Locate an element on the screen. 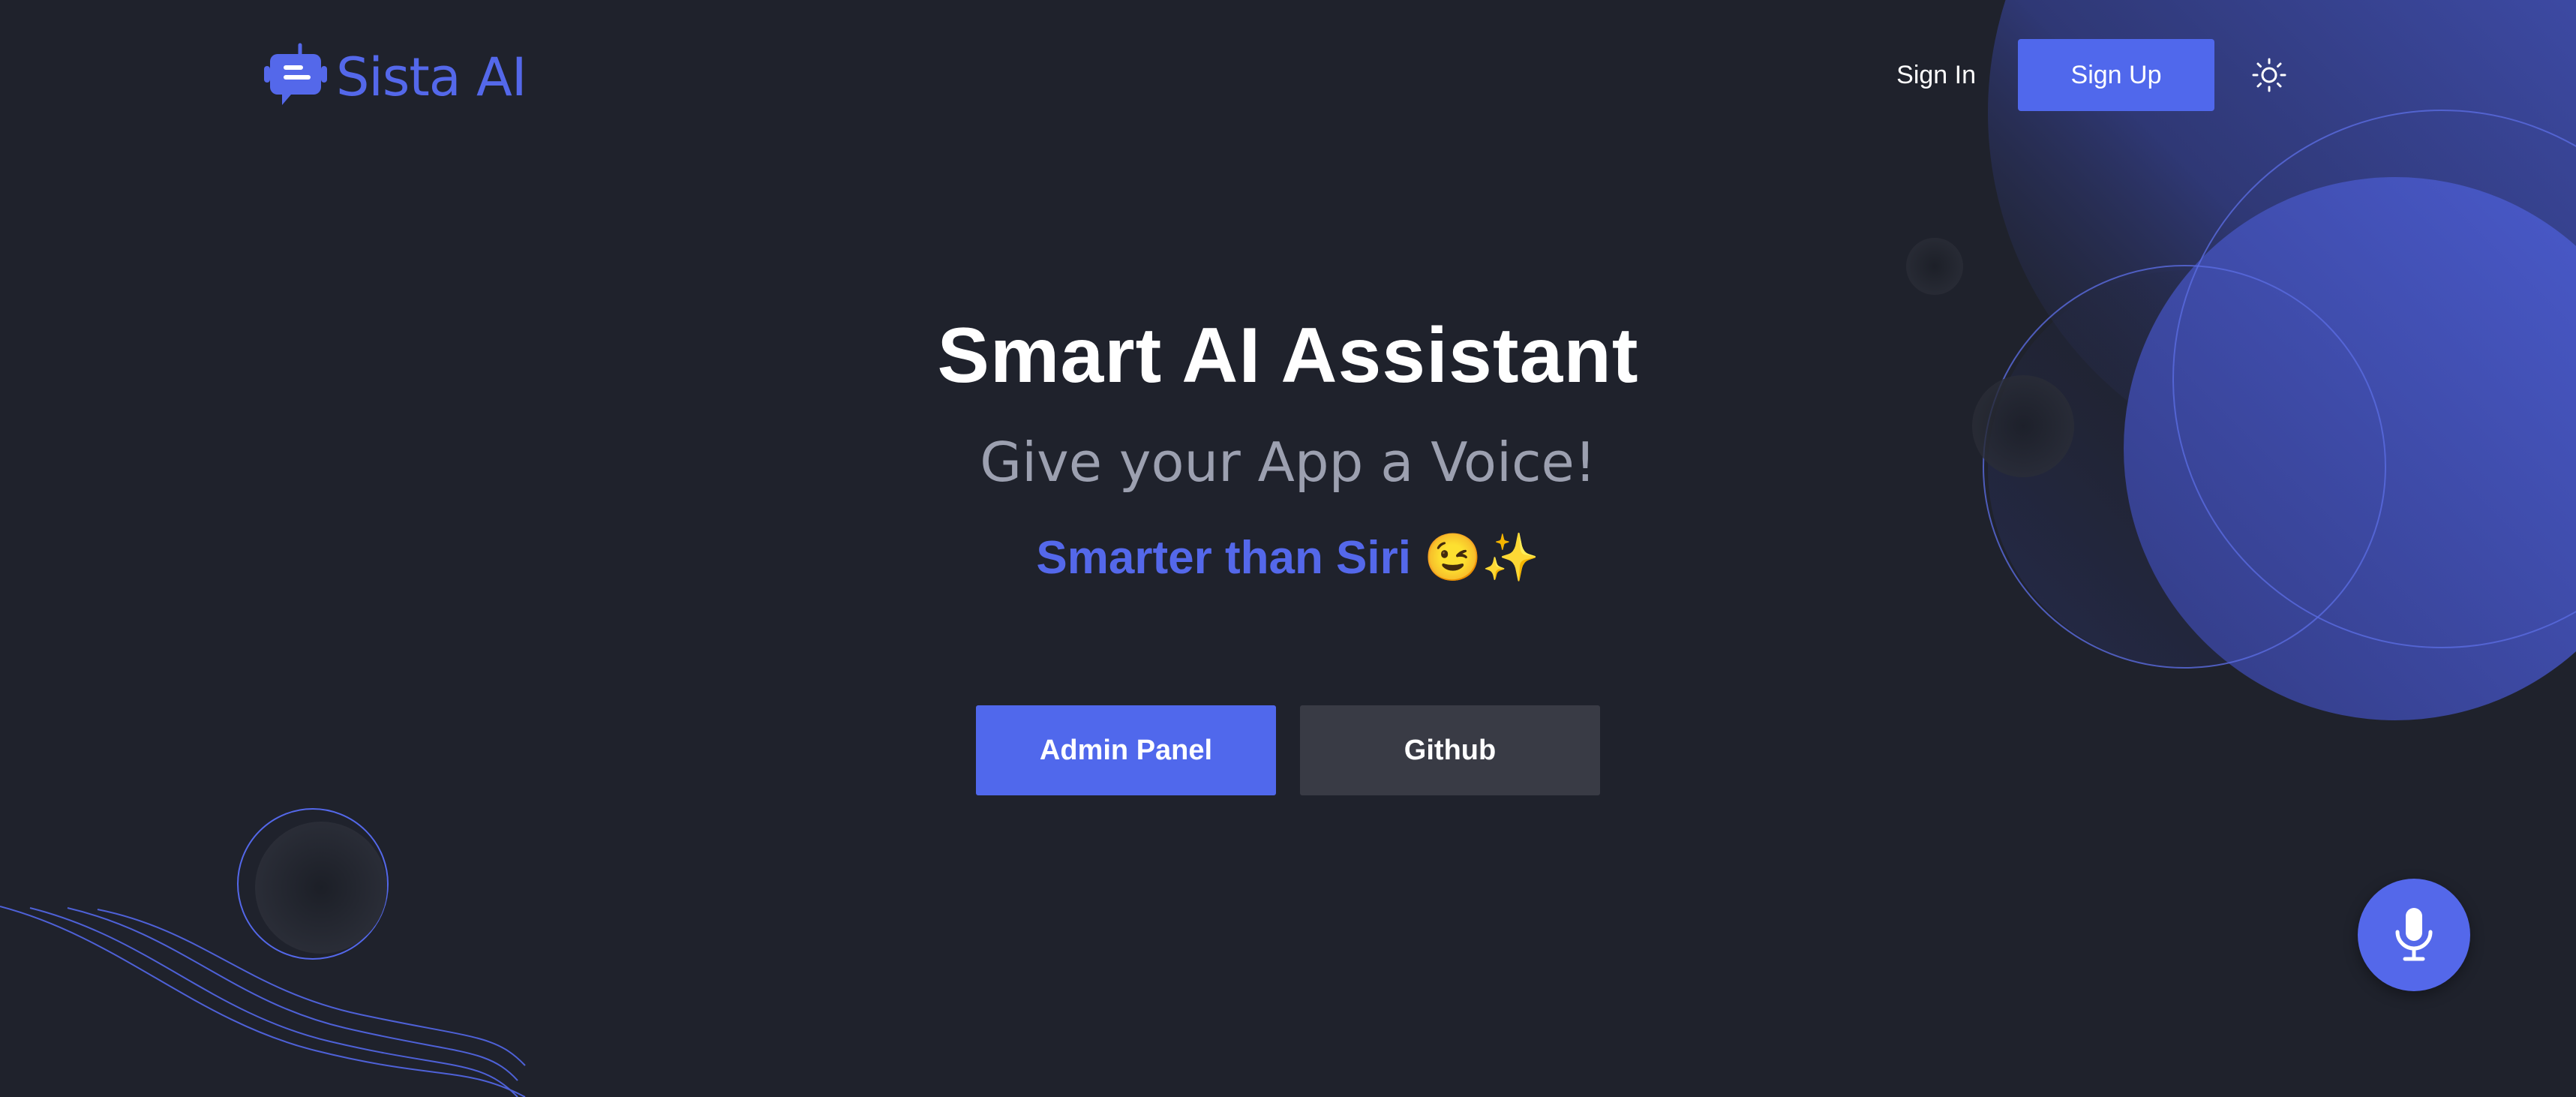 This screenshot has height=1097, width=2576. voice-assistant-button is located at coordinates (2414, 935).